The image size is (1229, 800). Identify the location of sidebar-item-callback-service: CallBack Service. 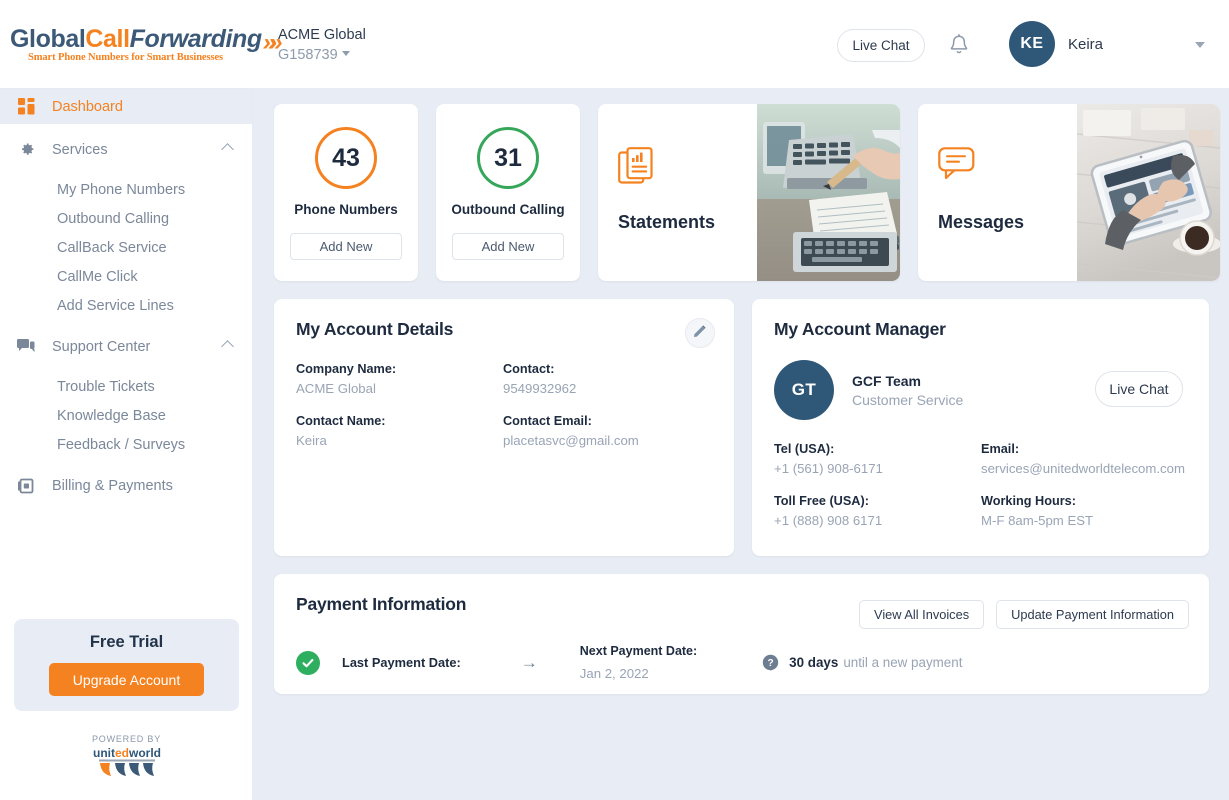
(126, 247).